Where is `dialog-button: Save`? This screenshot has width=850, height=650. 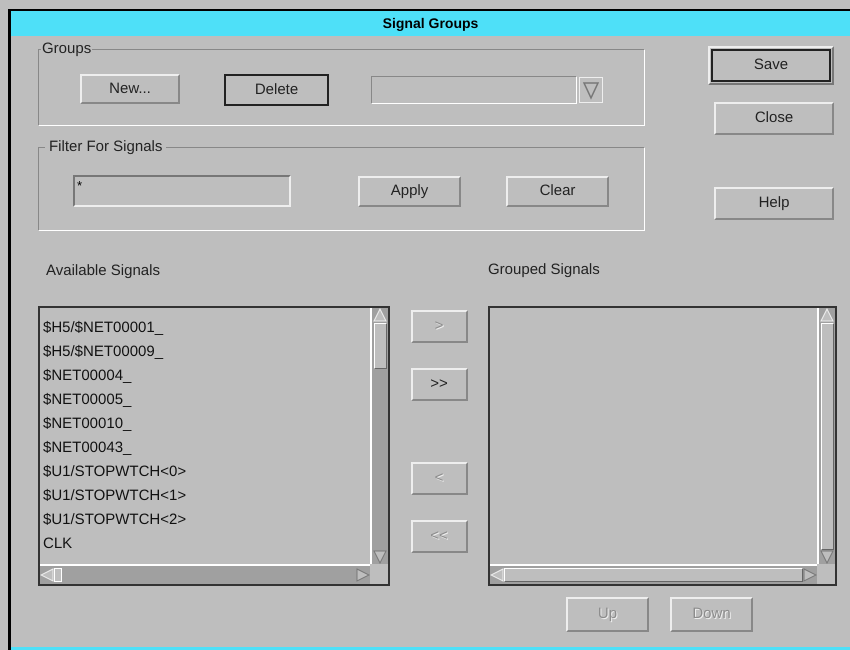 dialog-button: Save is located at coordinates (771, 65).